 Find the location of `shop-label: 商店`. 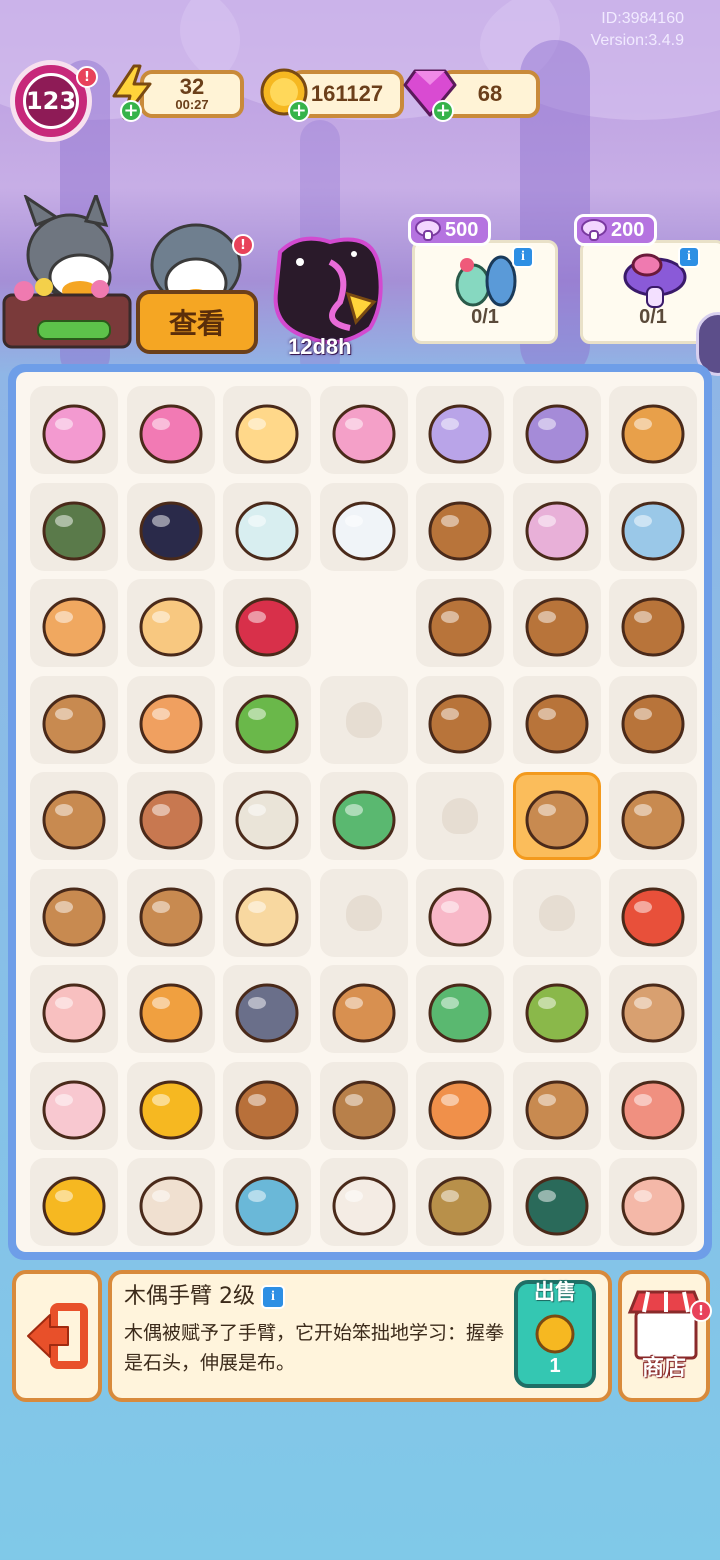

shop-label: 商店 is located at coordinates (663, 1368).